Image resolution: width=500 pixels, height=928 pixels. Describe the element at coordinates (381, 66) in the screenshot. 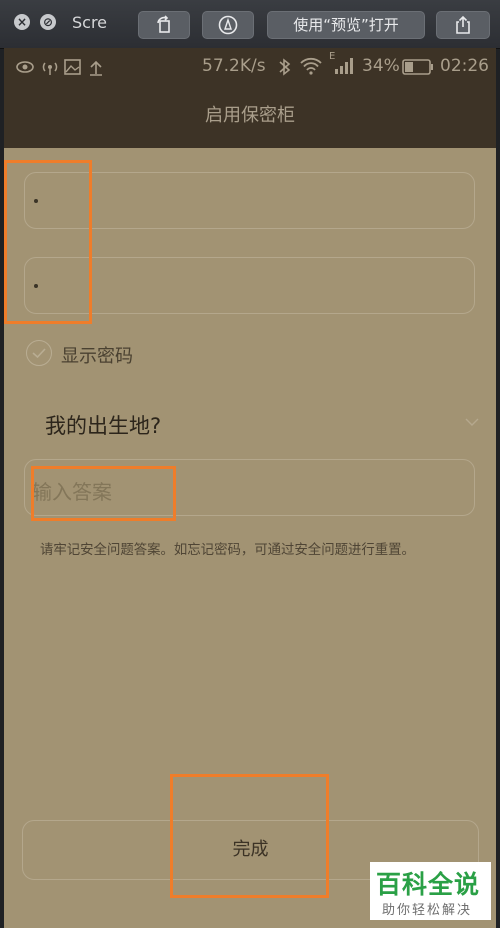

I see `battery-percent: 34%` at that location.